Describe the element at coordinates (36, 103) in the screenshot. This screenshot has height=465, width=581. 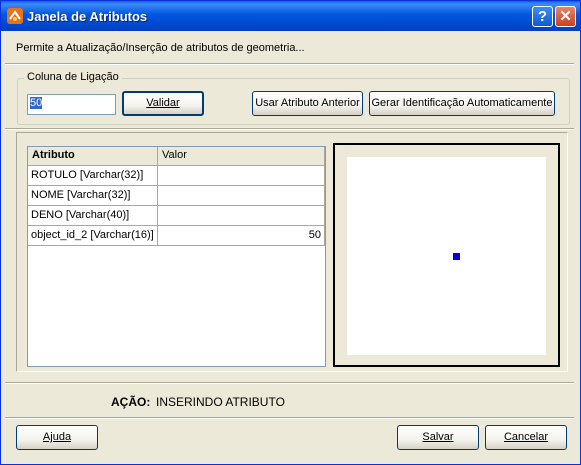
I see `link-column-value: 50` at that location.